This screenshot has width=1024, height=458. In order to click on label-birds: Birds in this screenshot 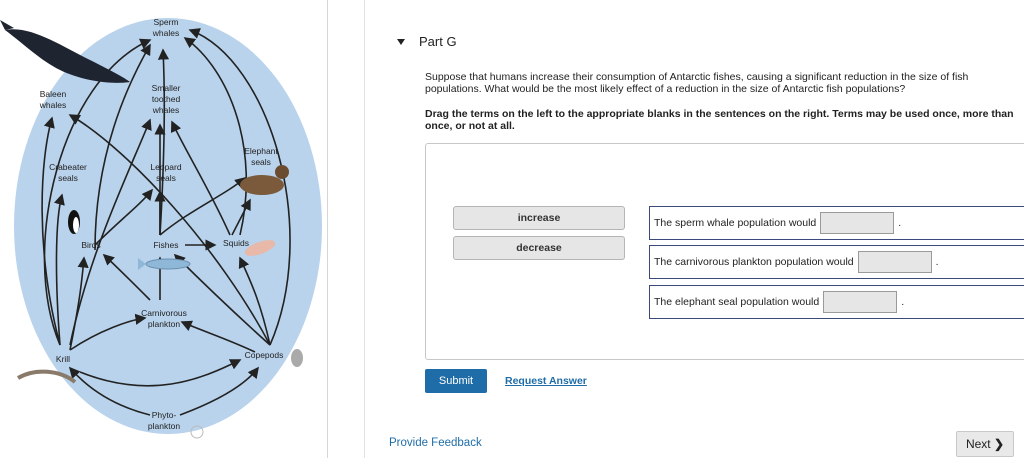, I will do `click(90, 245)`.